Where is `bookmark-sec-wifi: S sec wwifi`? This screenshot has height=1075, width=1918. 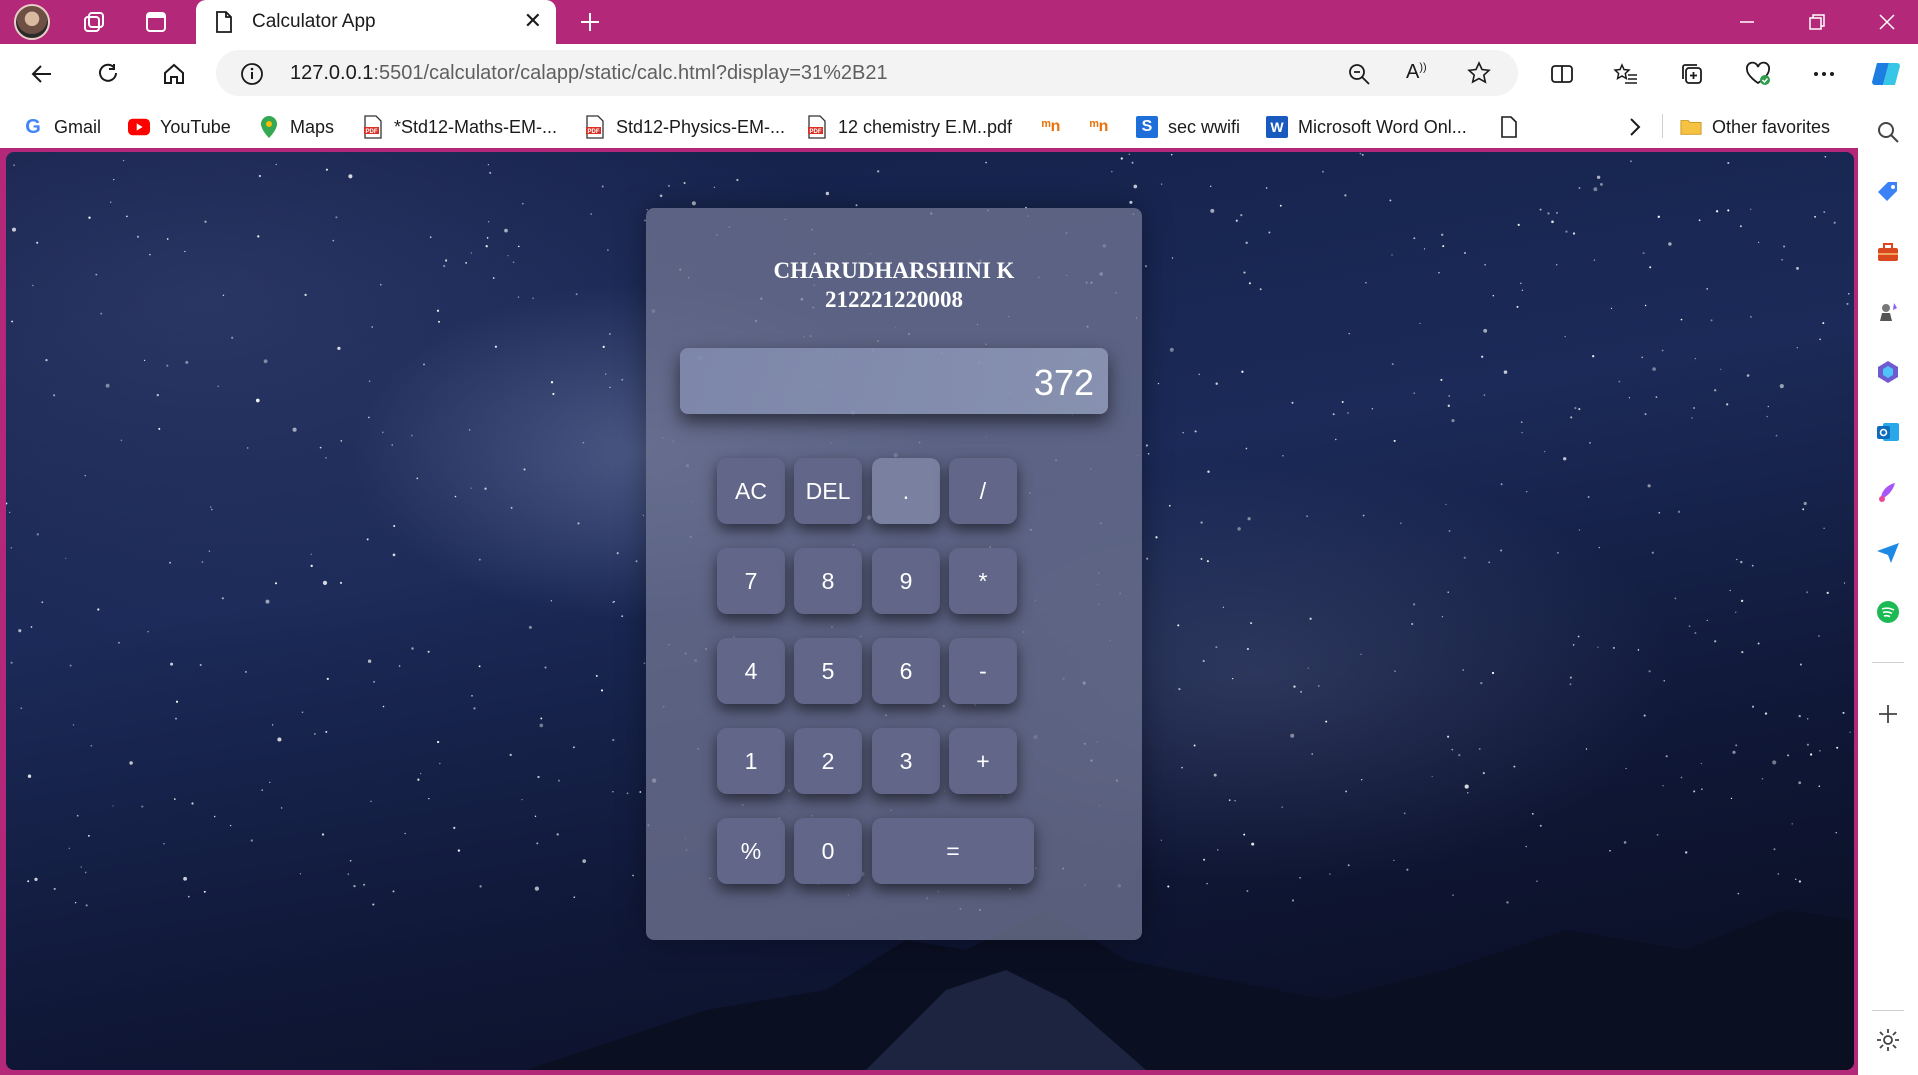 bookmark-sec-wifi: S sec wwifi is located at coordinates (1188, 127).